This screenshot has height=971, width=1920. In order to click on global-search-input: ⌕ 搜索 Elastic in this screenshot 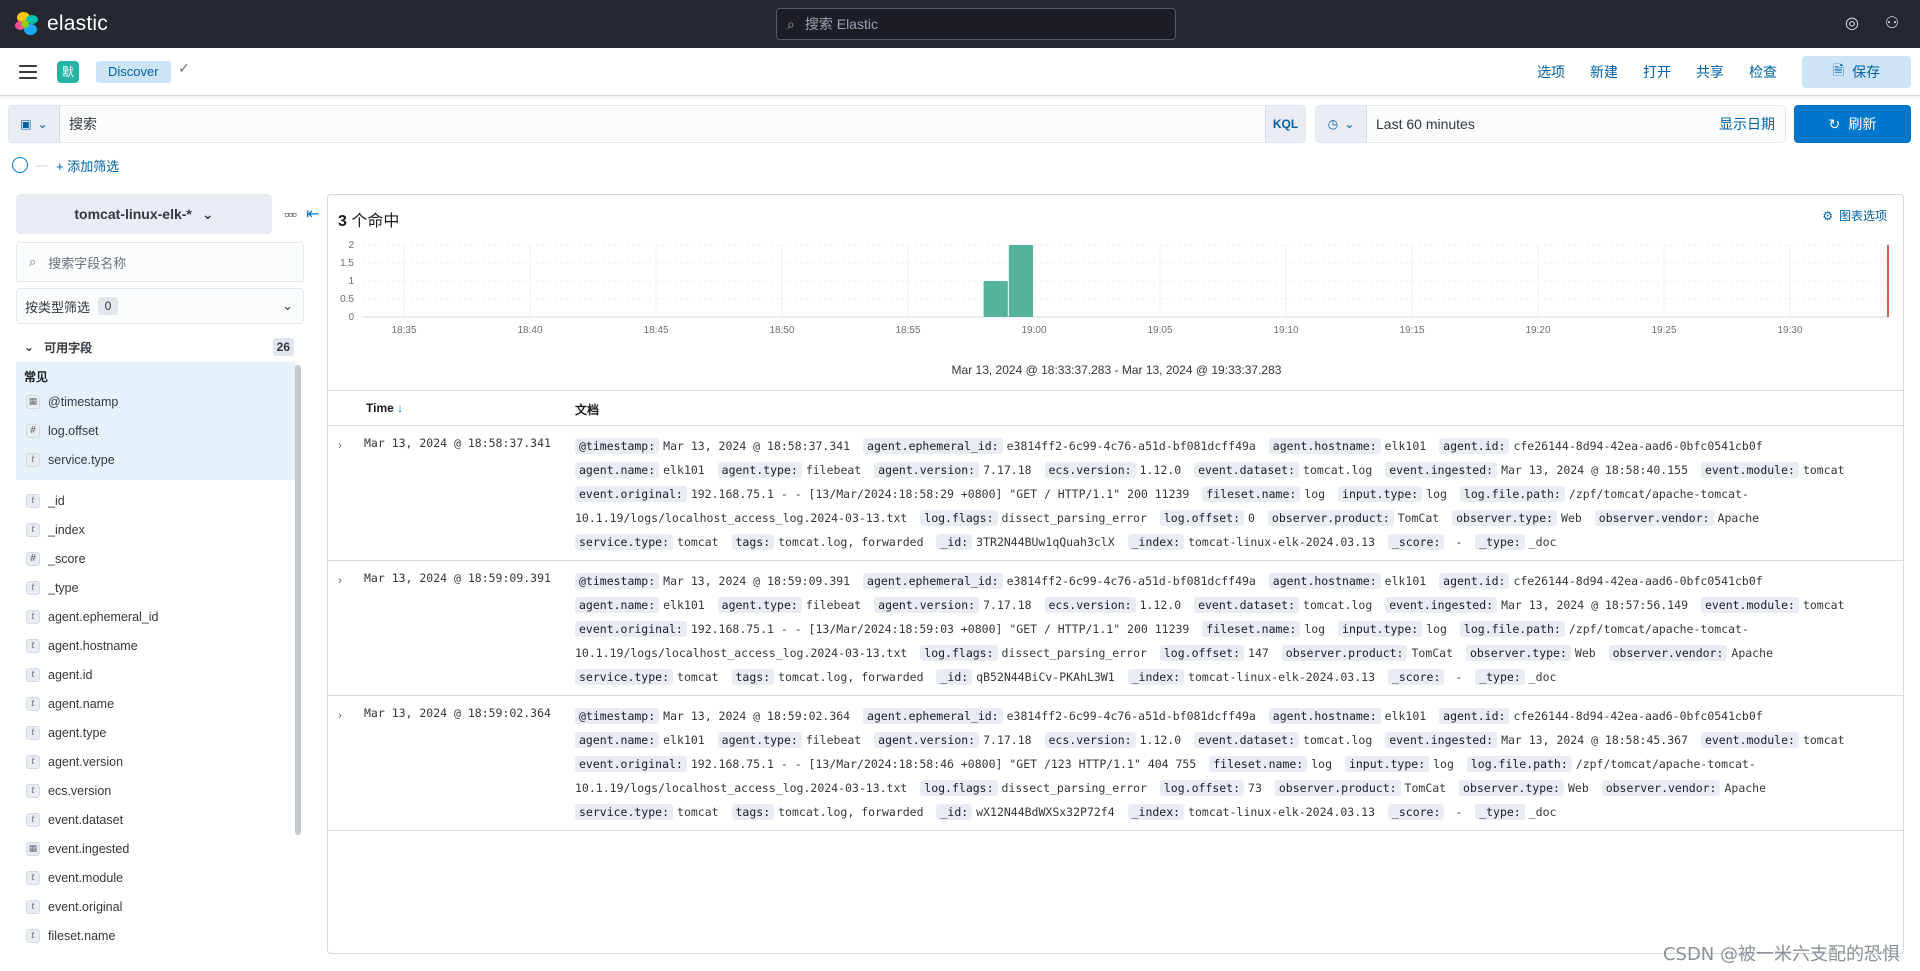, I will do `click(976, 24)`.